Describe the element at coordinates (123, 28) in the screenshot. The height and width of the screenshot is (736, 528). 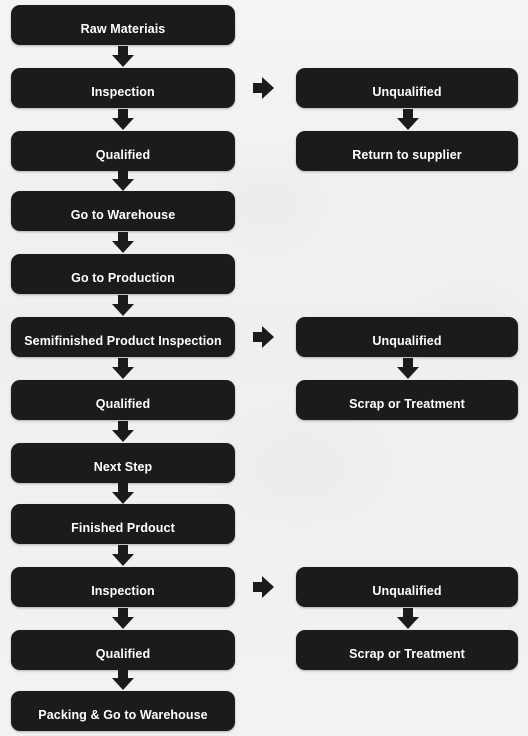
I see `node-label: Raw Materiais` at that location.